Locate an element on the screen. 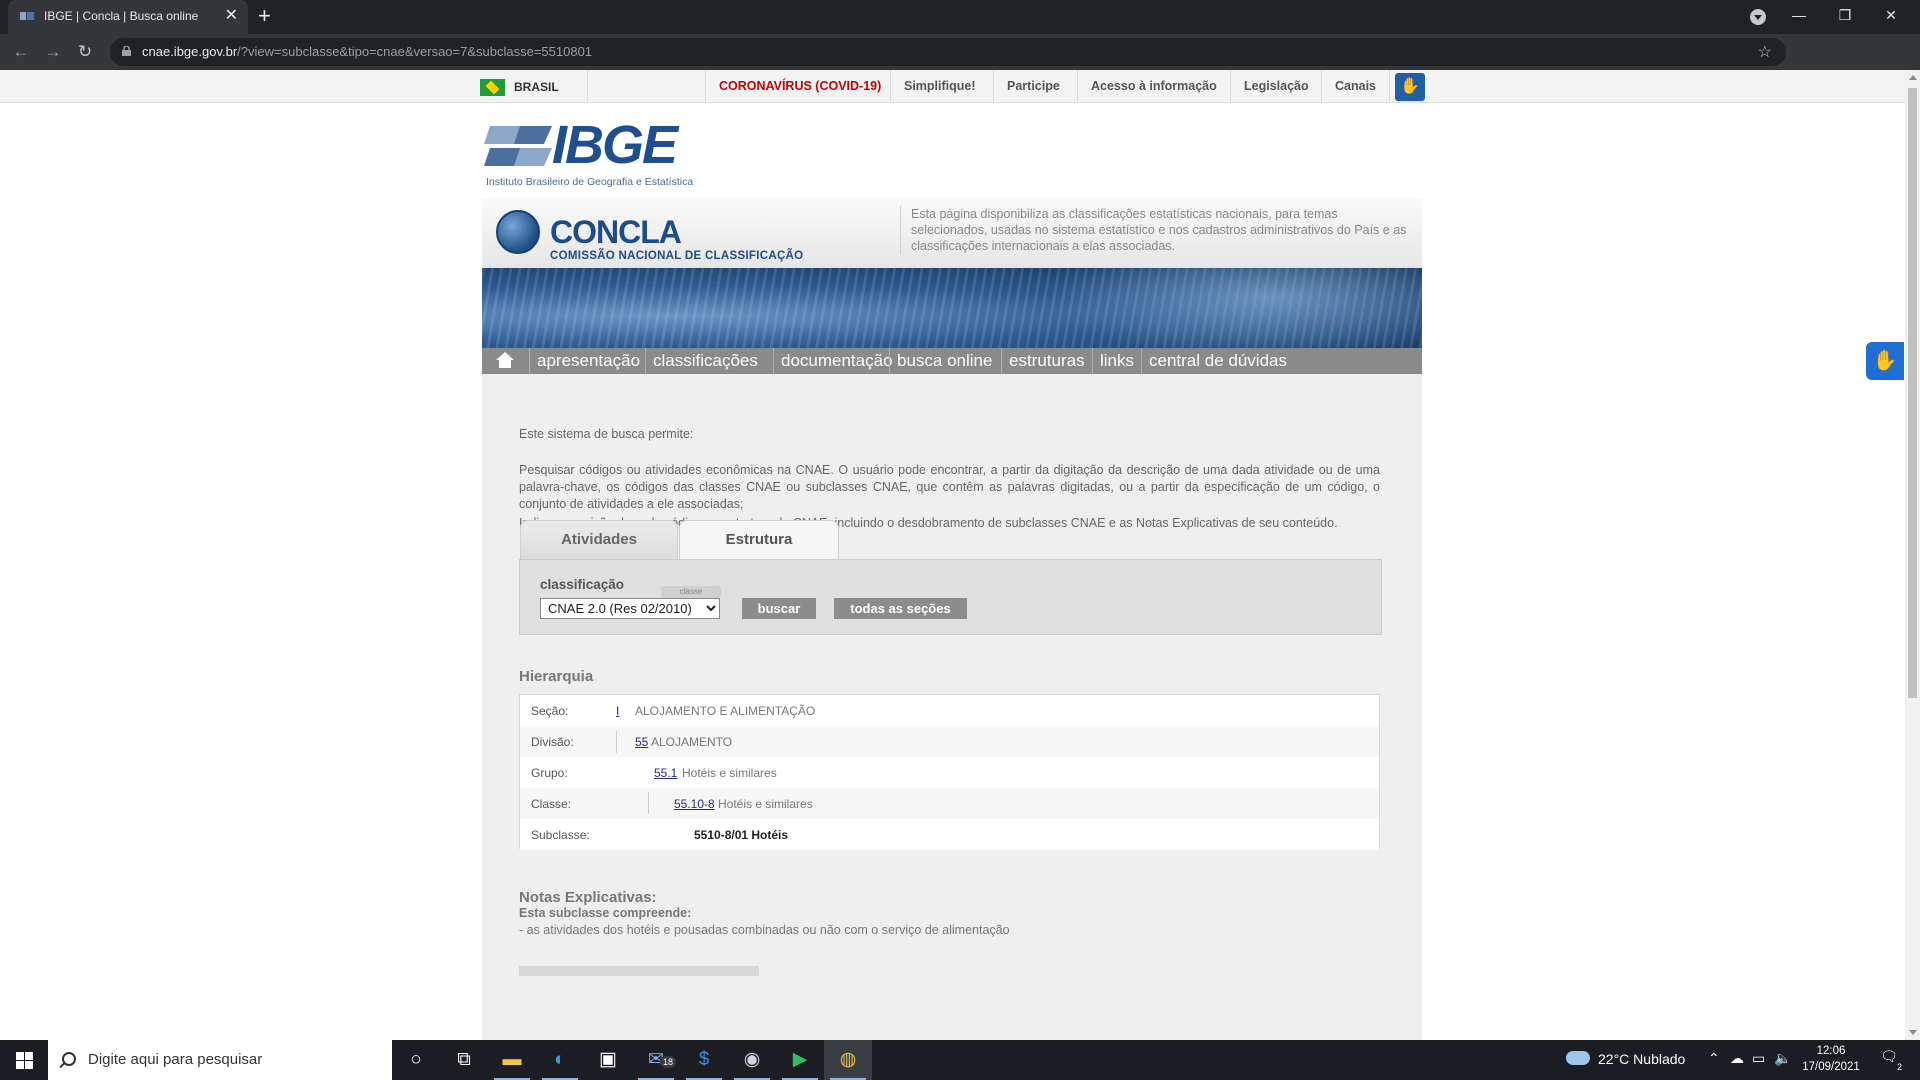  secao-code-link: I is located at coordinates (617, 711).